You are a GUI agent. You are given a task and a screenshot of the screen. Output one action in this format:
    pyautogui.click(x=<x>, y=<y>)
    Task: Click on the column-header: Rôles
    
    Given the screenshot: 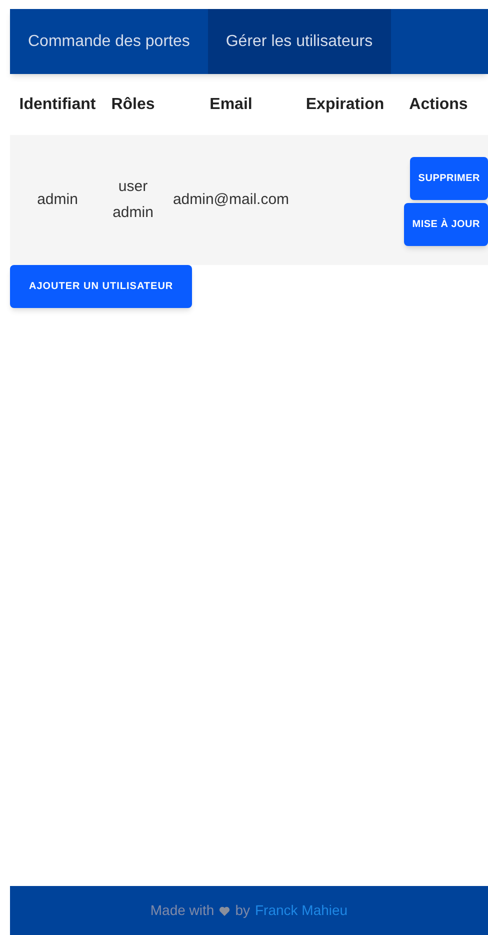 What is the action you would take?
    pyautogui.click(x=133, y=104)
    